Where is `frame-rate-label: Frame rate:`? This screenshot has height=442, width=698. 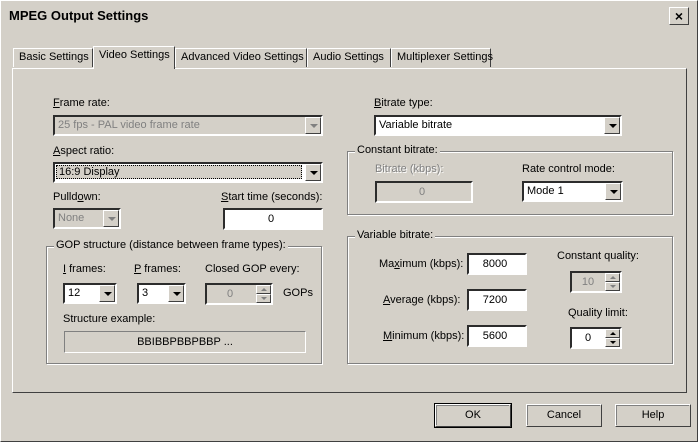 frame-rate-label: Frame rate: is located at coordinates (81, 103).